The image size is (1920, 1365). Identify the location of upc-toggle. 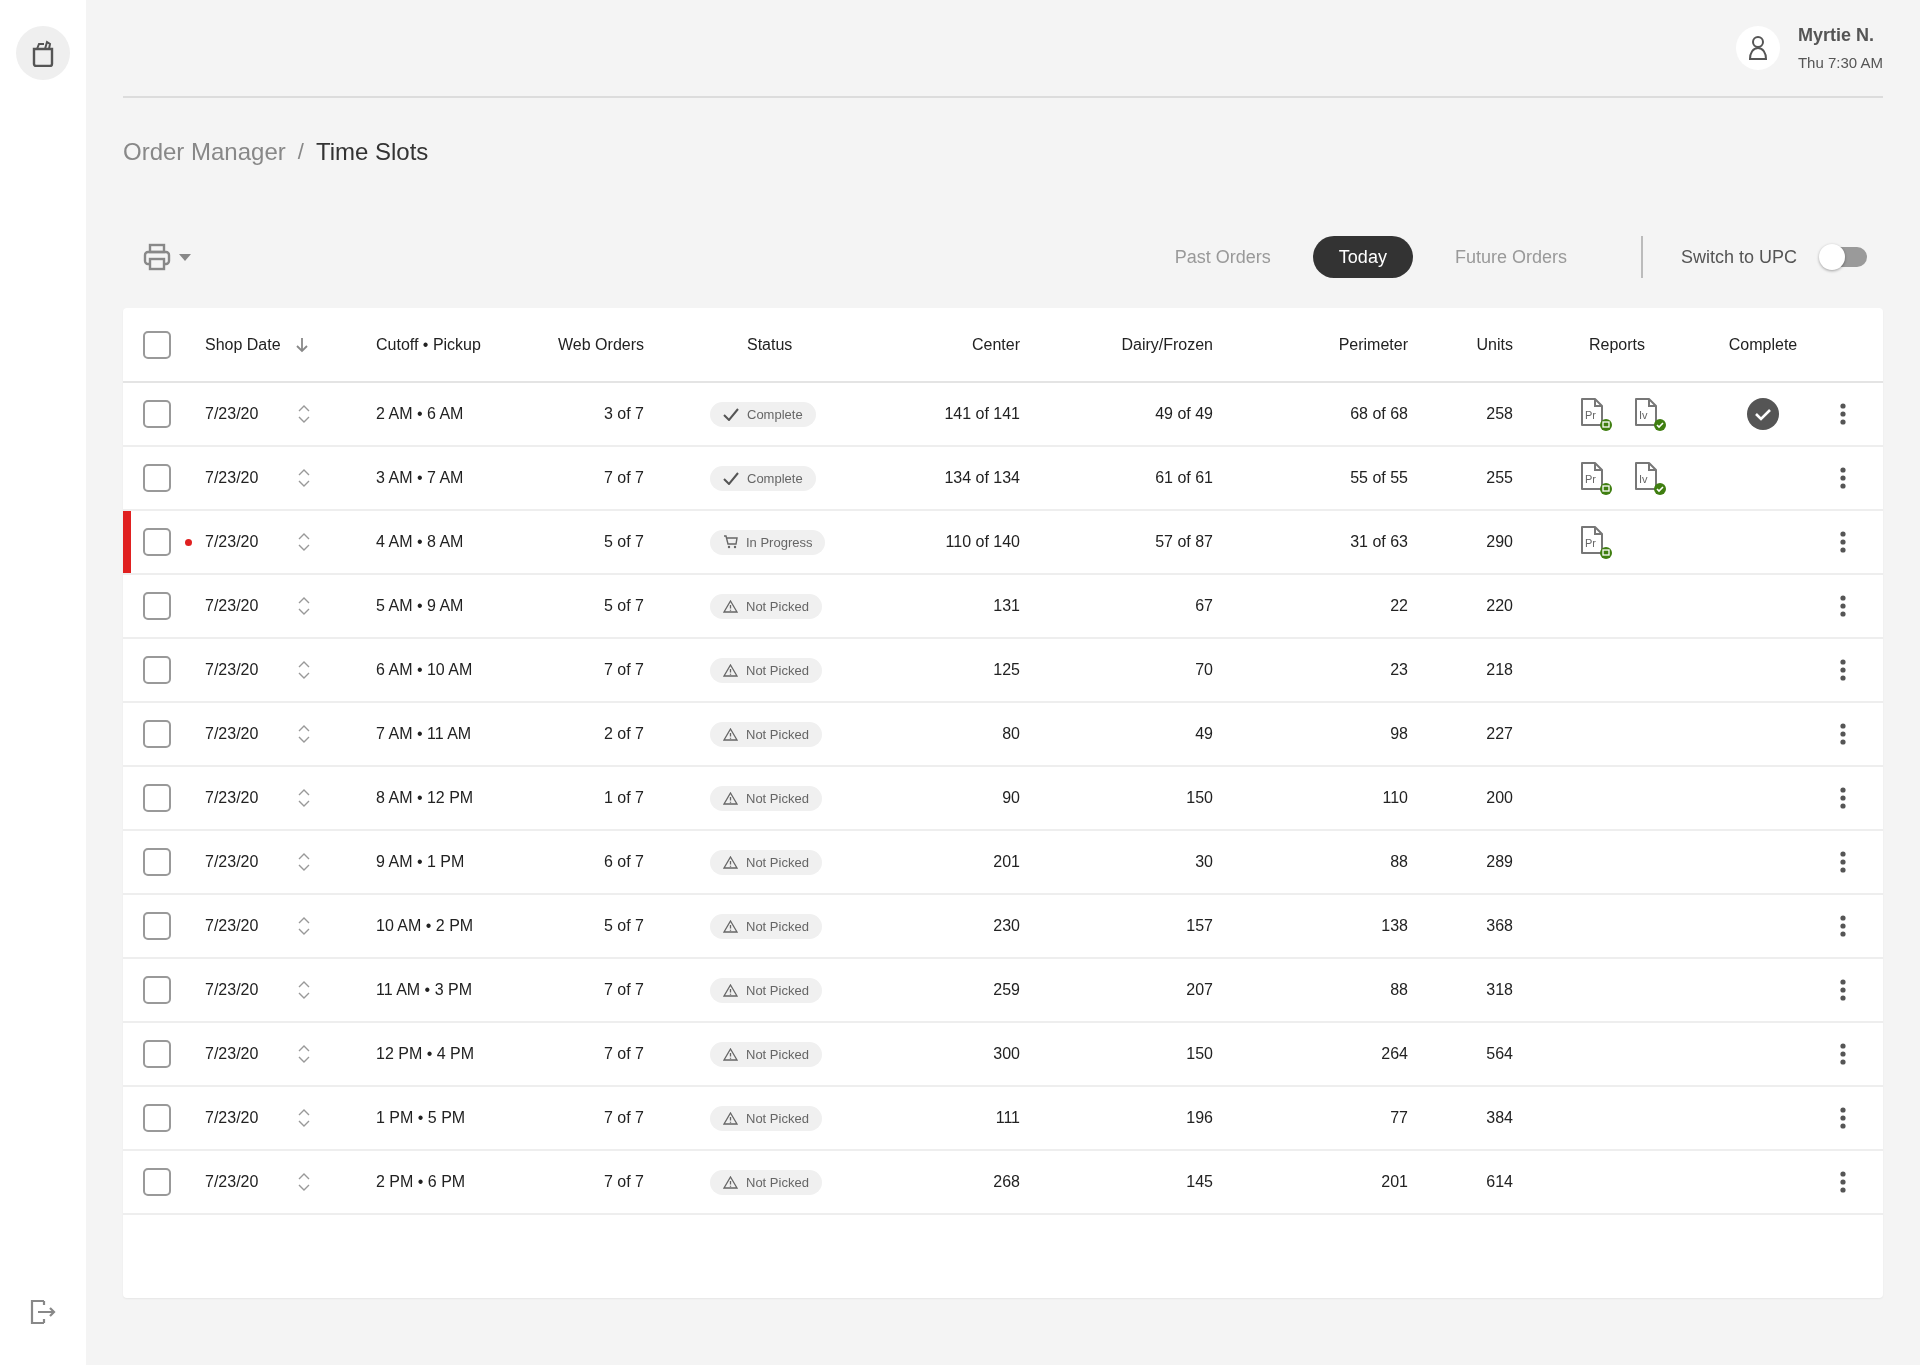
(1844, 257).